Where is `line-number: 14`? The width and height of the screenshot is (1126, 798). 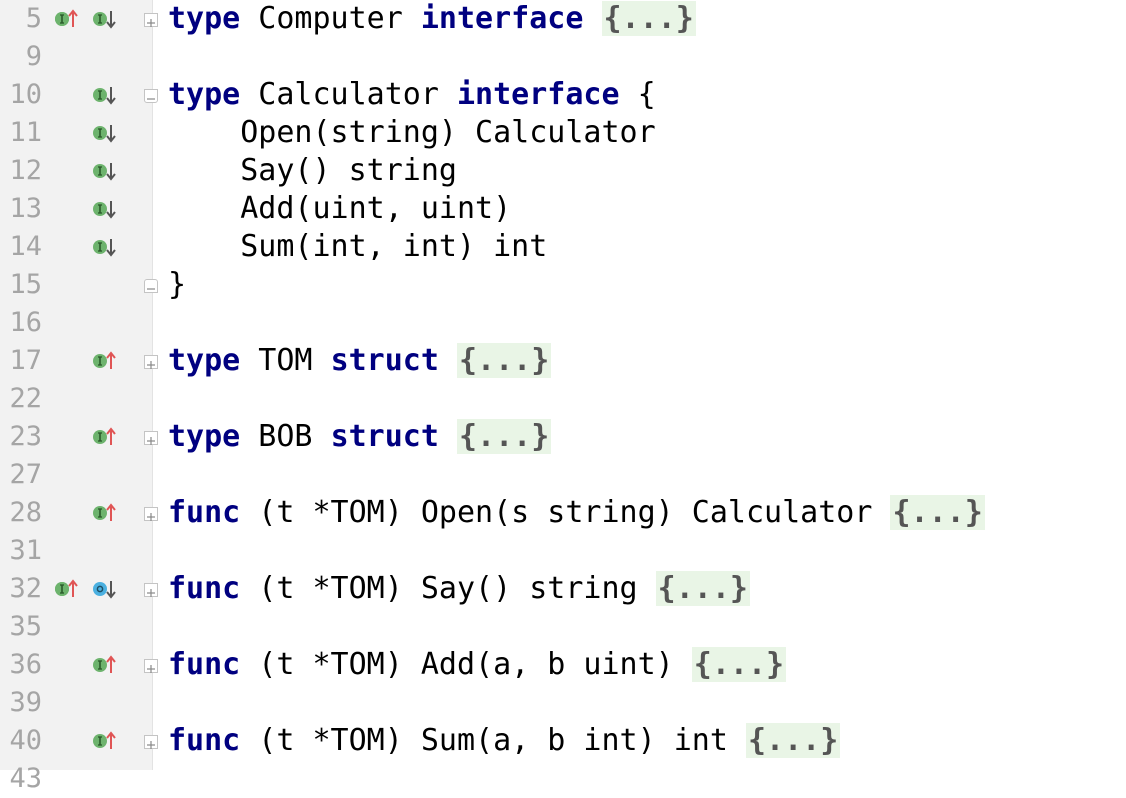
line-number: 14 is located at coordinates (21, 247).